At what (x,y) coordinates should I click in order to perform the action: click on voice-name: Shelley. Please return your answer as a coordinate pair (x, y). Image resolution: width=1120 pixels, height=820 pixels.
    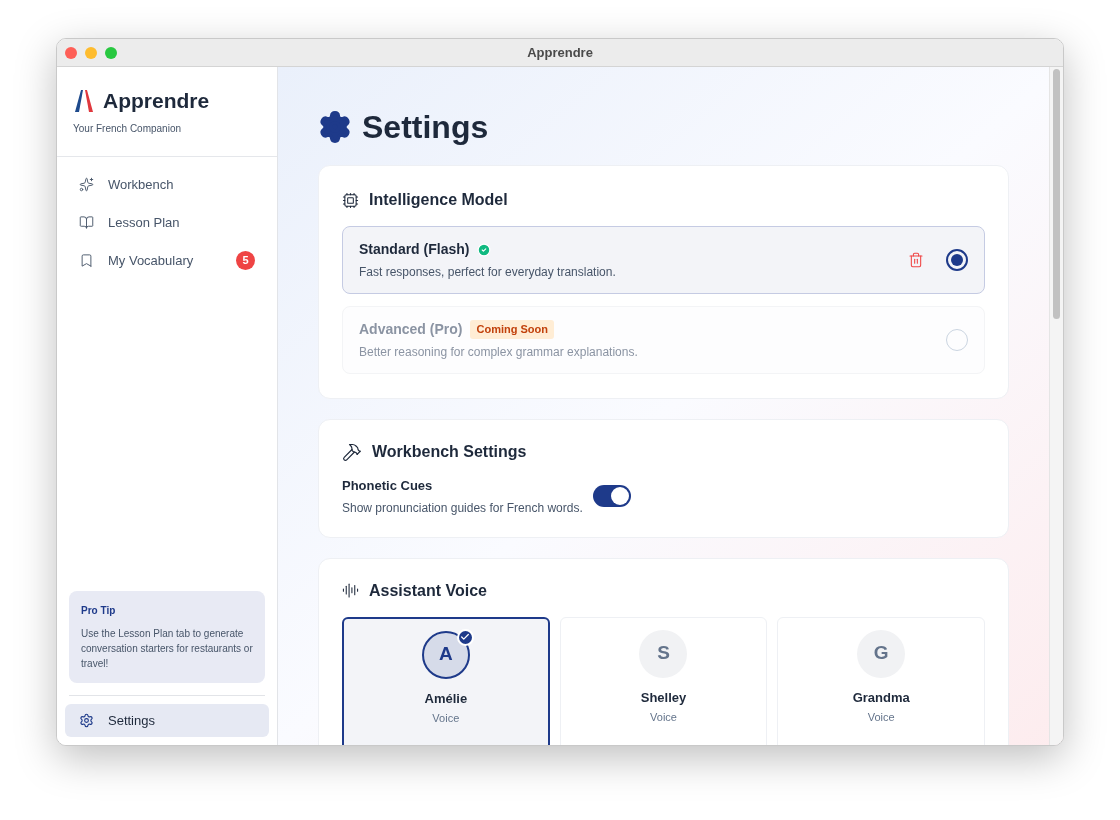
    Looking at the image, I should click on (663, 697).